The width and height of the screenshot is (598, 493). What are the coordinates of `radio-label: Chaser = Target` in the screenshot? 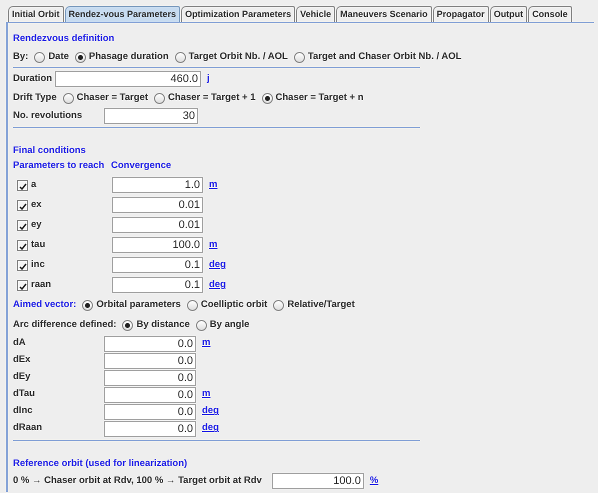 It's located at (112, 98).